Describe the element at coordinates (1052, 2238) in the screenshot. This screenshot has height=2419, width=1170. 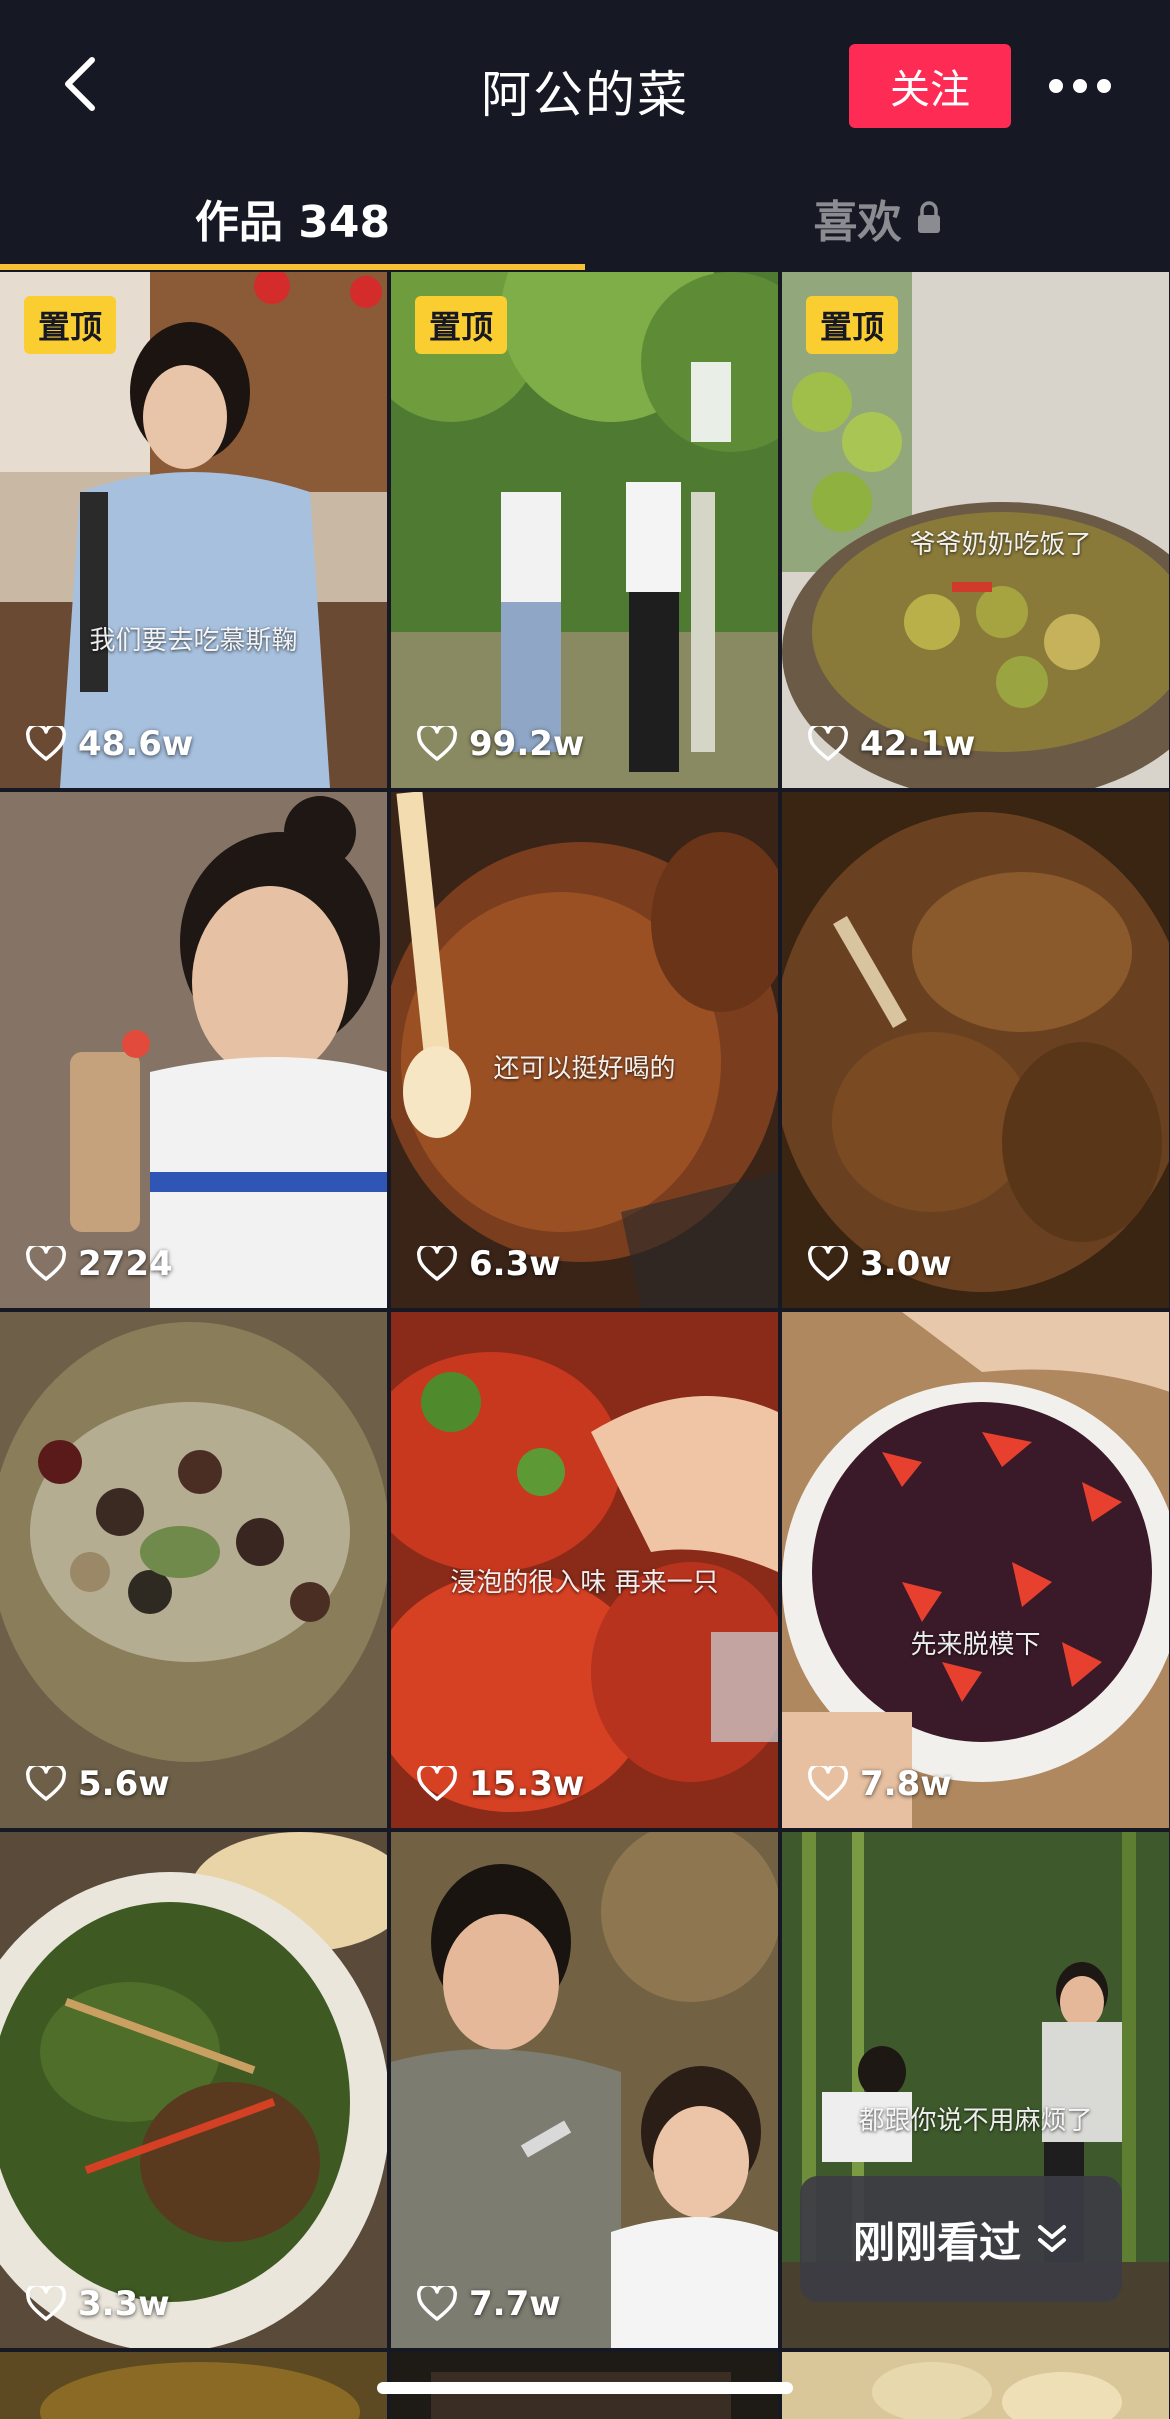
I see `double-chevron-down-icon` at that location.